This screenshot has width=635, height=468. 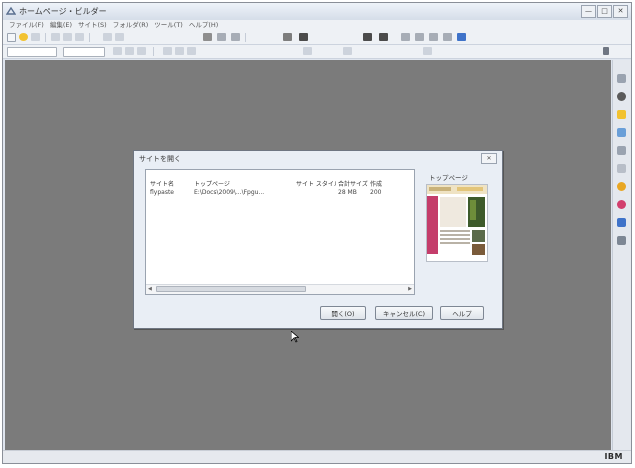 I want to click on window-controls: — □ ✕, so click(x=604, y=11).